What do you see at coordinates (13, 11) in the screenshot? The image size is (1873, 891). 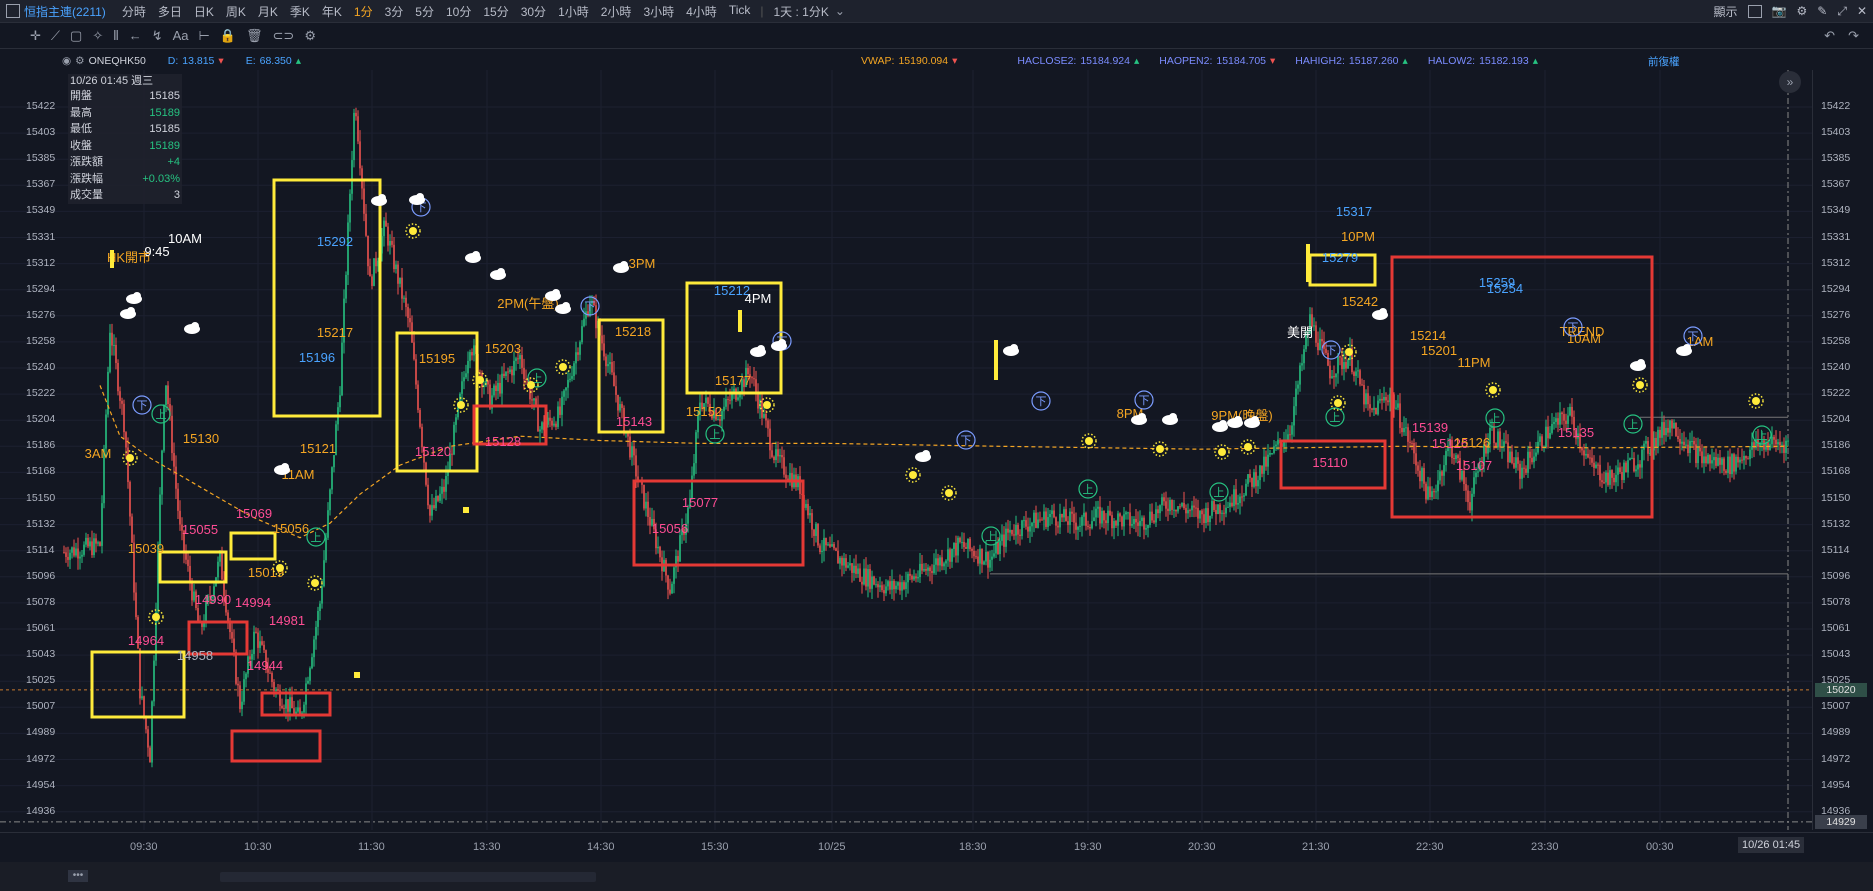 I see `sidebar-toggle-icon` at bounding box center [13, 11].